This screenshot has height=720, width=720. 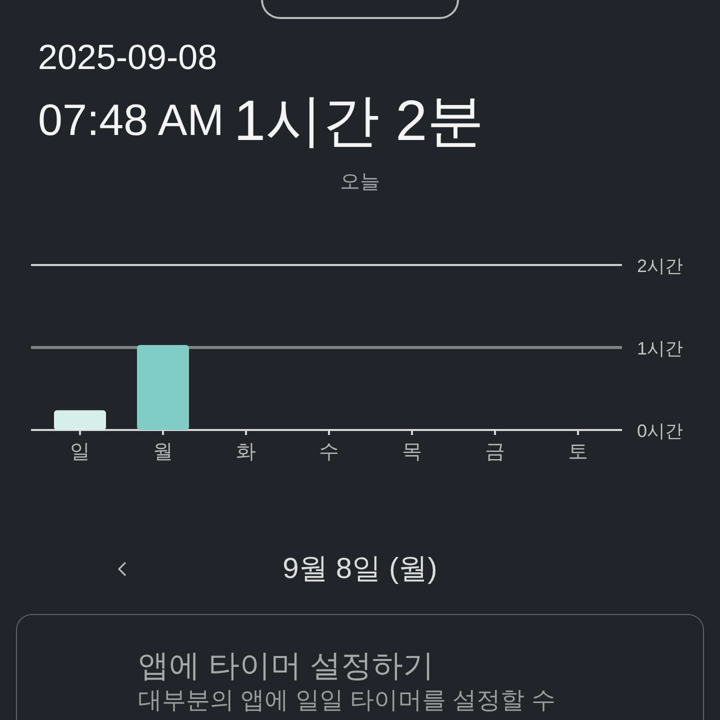 I want to click on x-axis-label: 수, so click(x=329, y=452).